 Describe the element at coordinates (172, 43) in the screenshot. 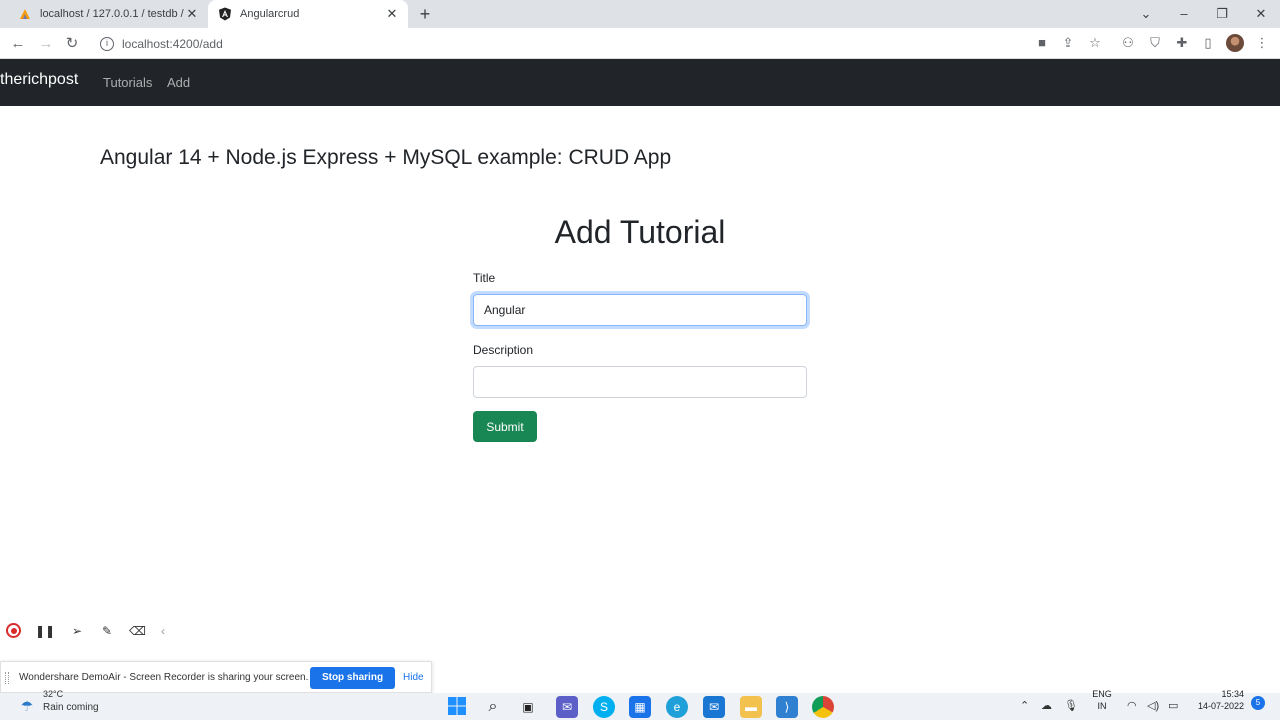

I see `url-text: localhost:4200/add` at that location.